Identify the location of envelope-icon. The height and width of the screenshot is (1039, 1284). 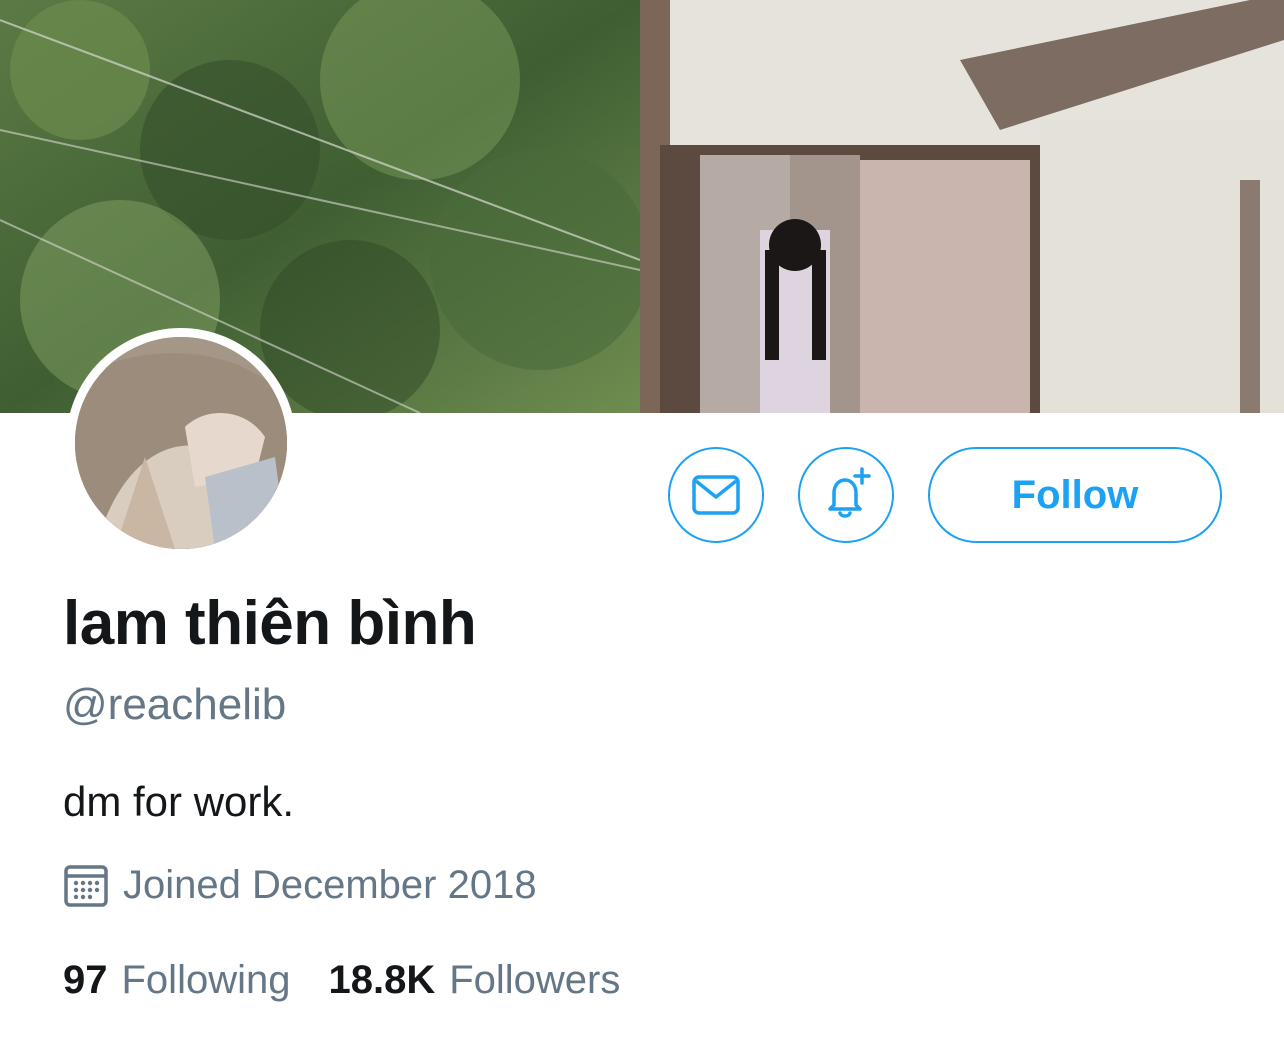
(716, 495).